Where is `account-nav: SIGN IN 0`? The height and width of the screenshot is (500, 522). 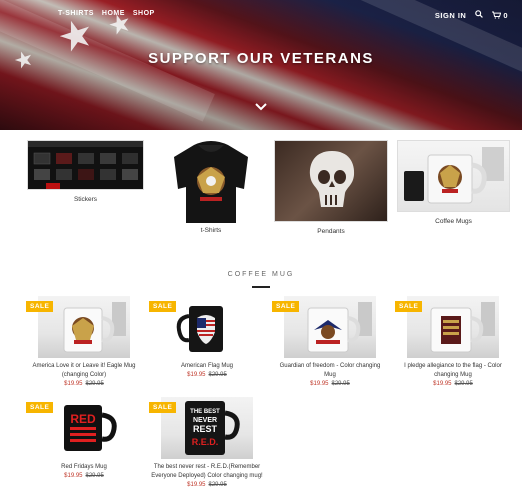 account-nav: SIGN IN 0 is located at coordinates (471, 15).